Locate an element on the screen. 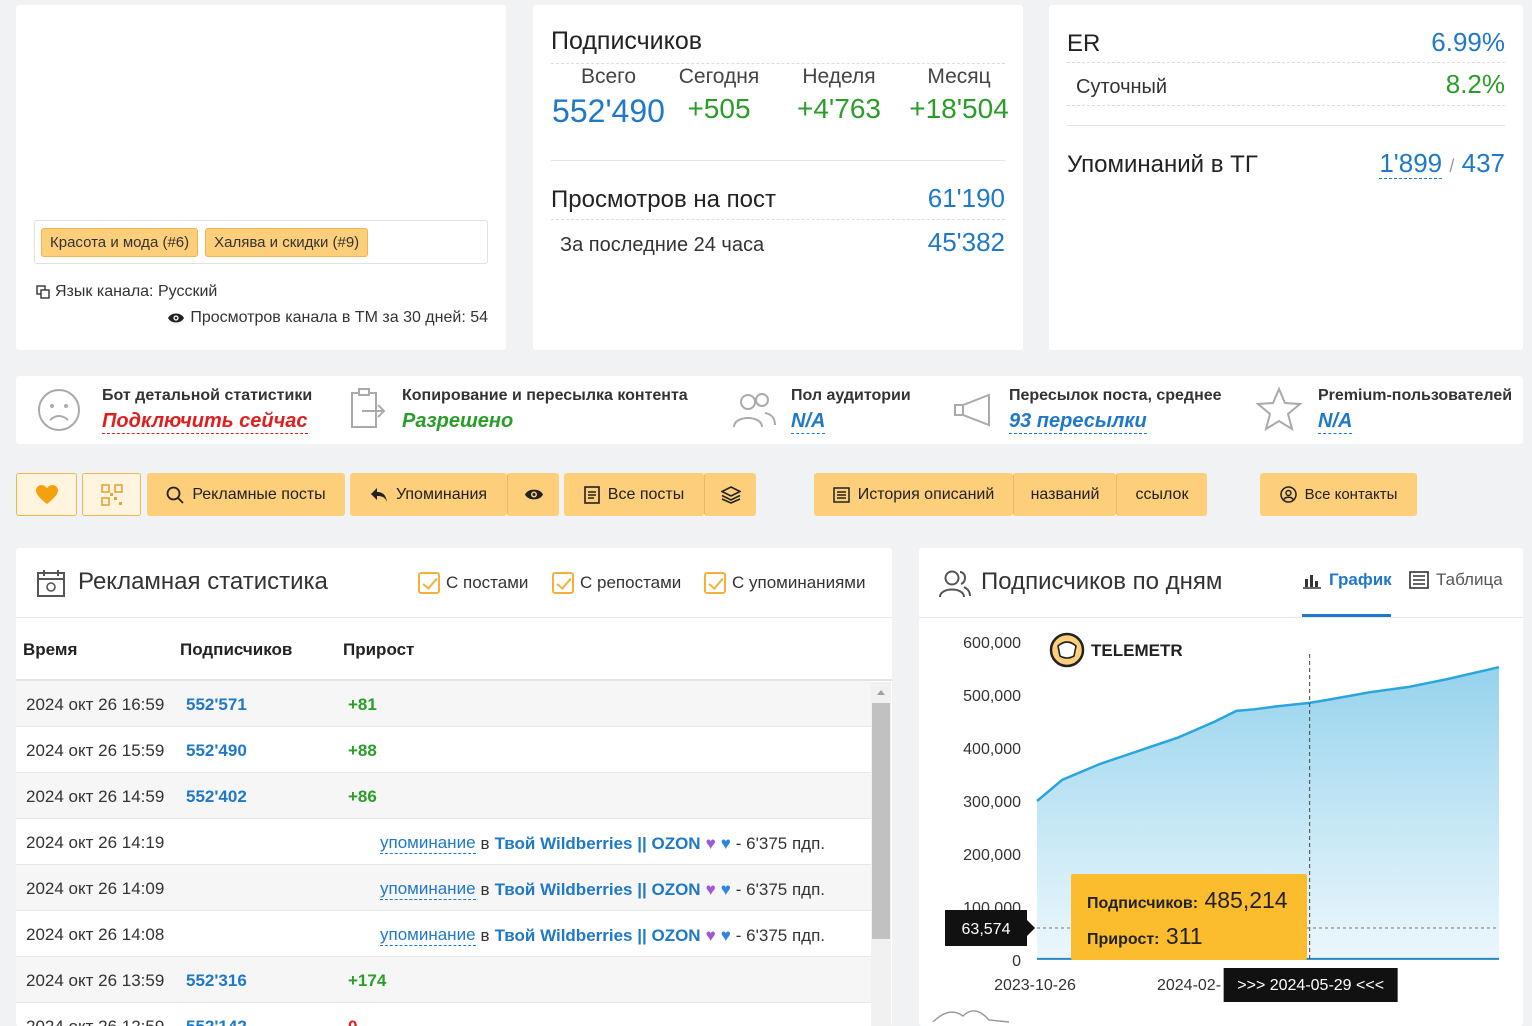  all-posts-layers-button is located at coordinates (730, 494).